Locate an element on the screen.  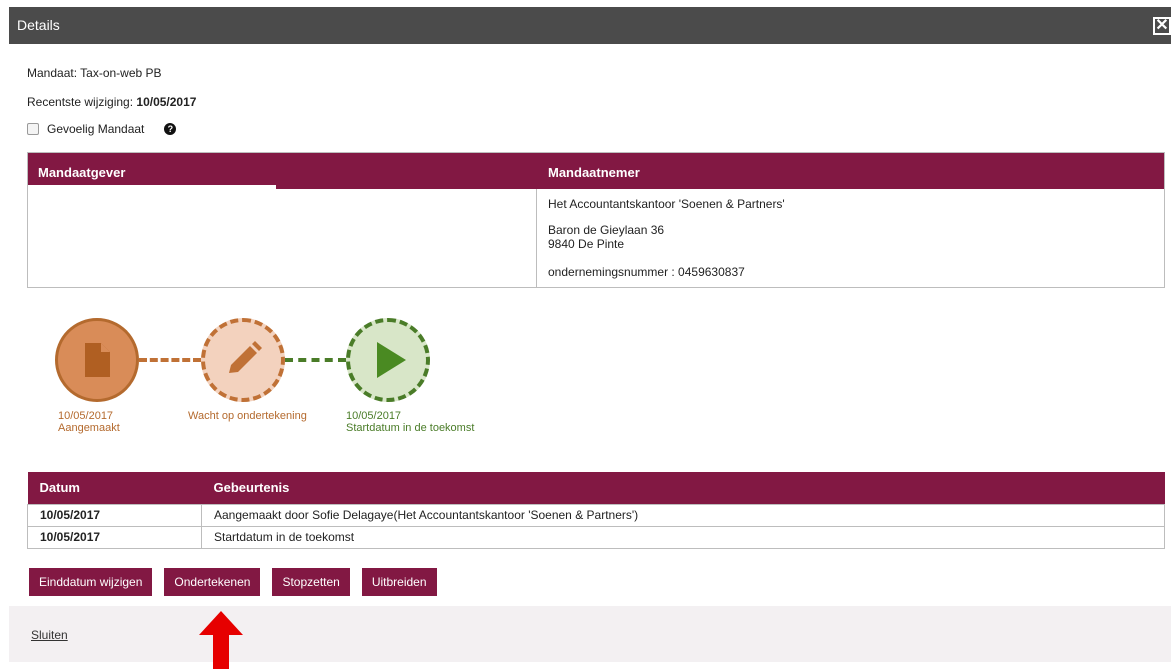
step-text: Startdatum in de toekomst is located at coordinates (410, 428).